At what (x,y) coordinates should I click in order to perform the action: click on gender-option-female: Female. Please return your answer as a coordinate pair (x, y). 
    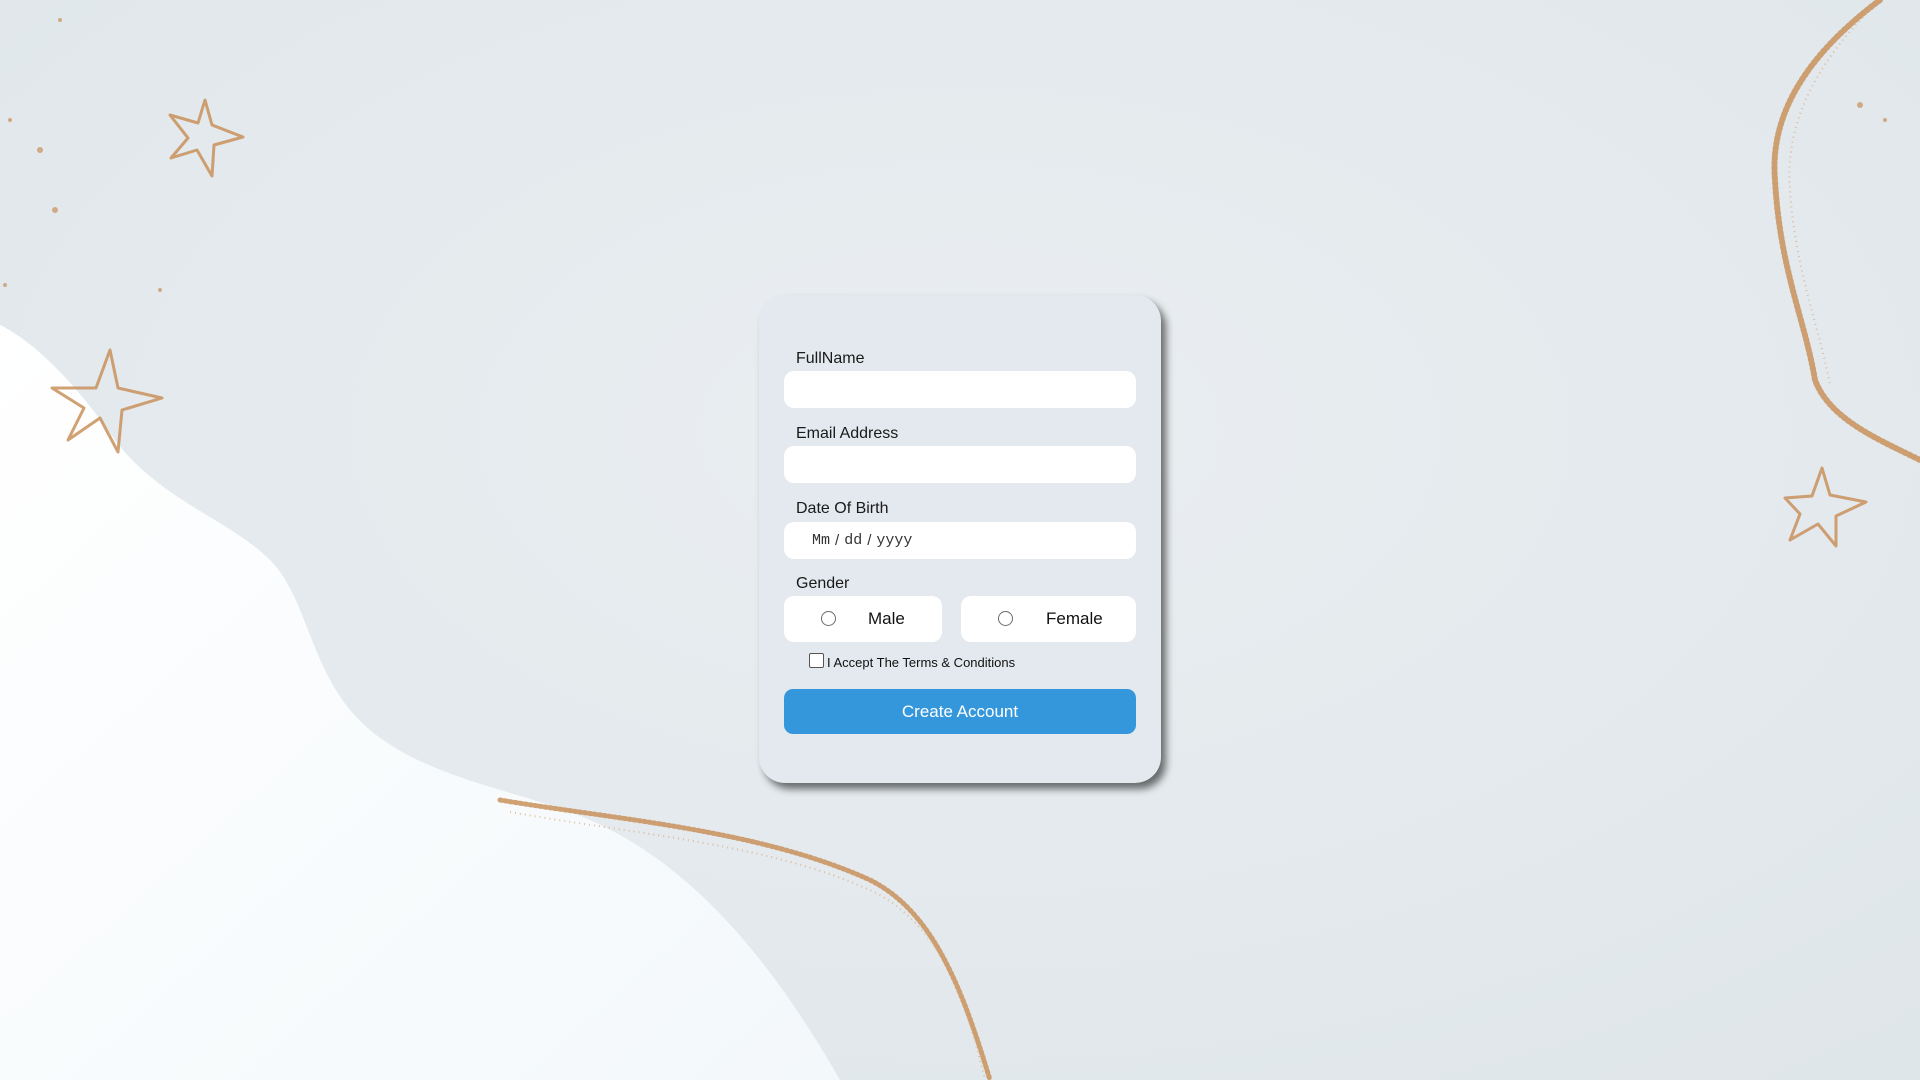
    Looking at the image, I should click on (1048, 619).